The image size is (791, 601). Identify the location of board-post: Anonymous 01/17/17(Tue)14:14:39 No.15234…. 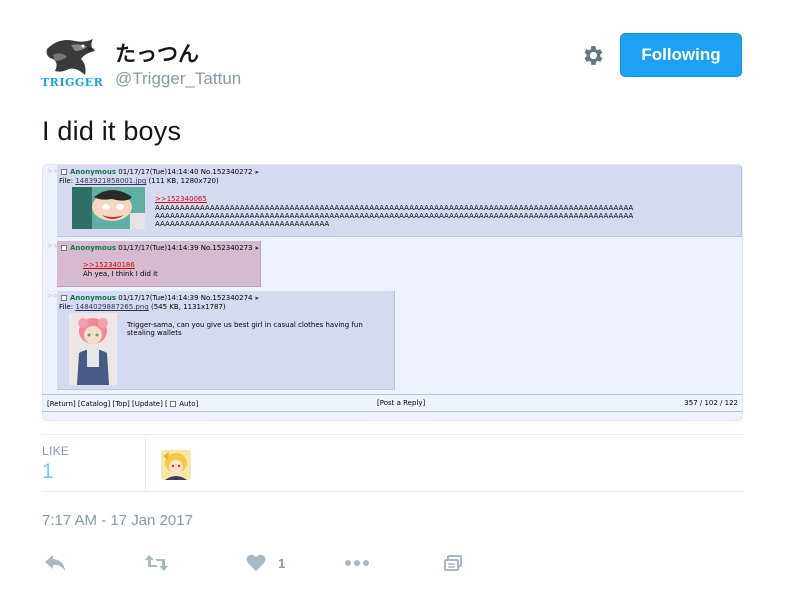
(226, 340).